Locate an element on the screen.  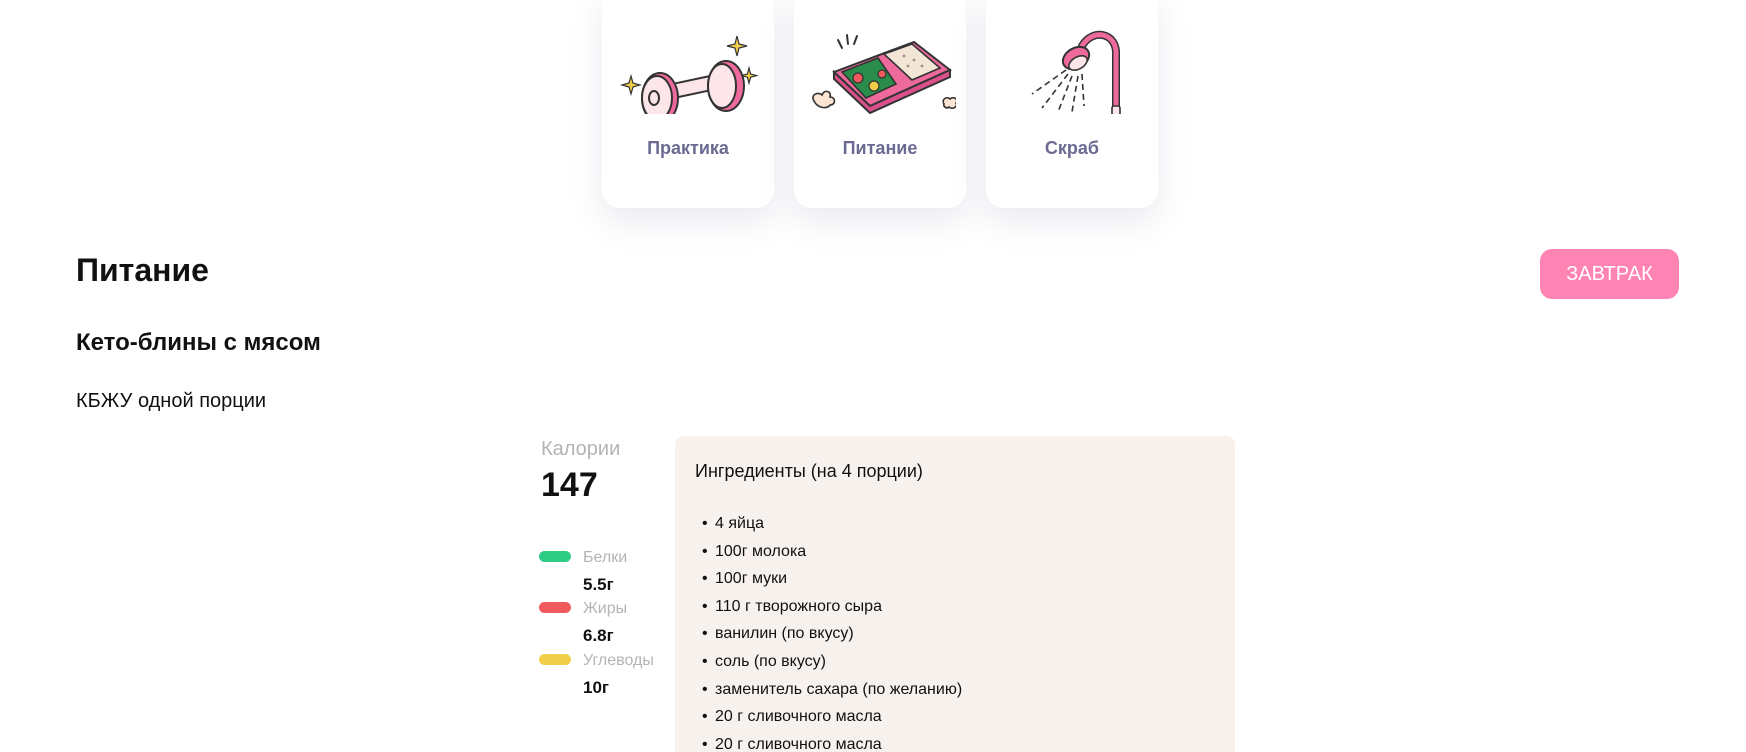
ingredient-item: ванилин (по вкусу) is located at coordinates (828, 634).